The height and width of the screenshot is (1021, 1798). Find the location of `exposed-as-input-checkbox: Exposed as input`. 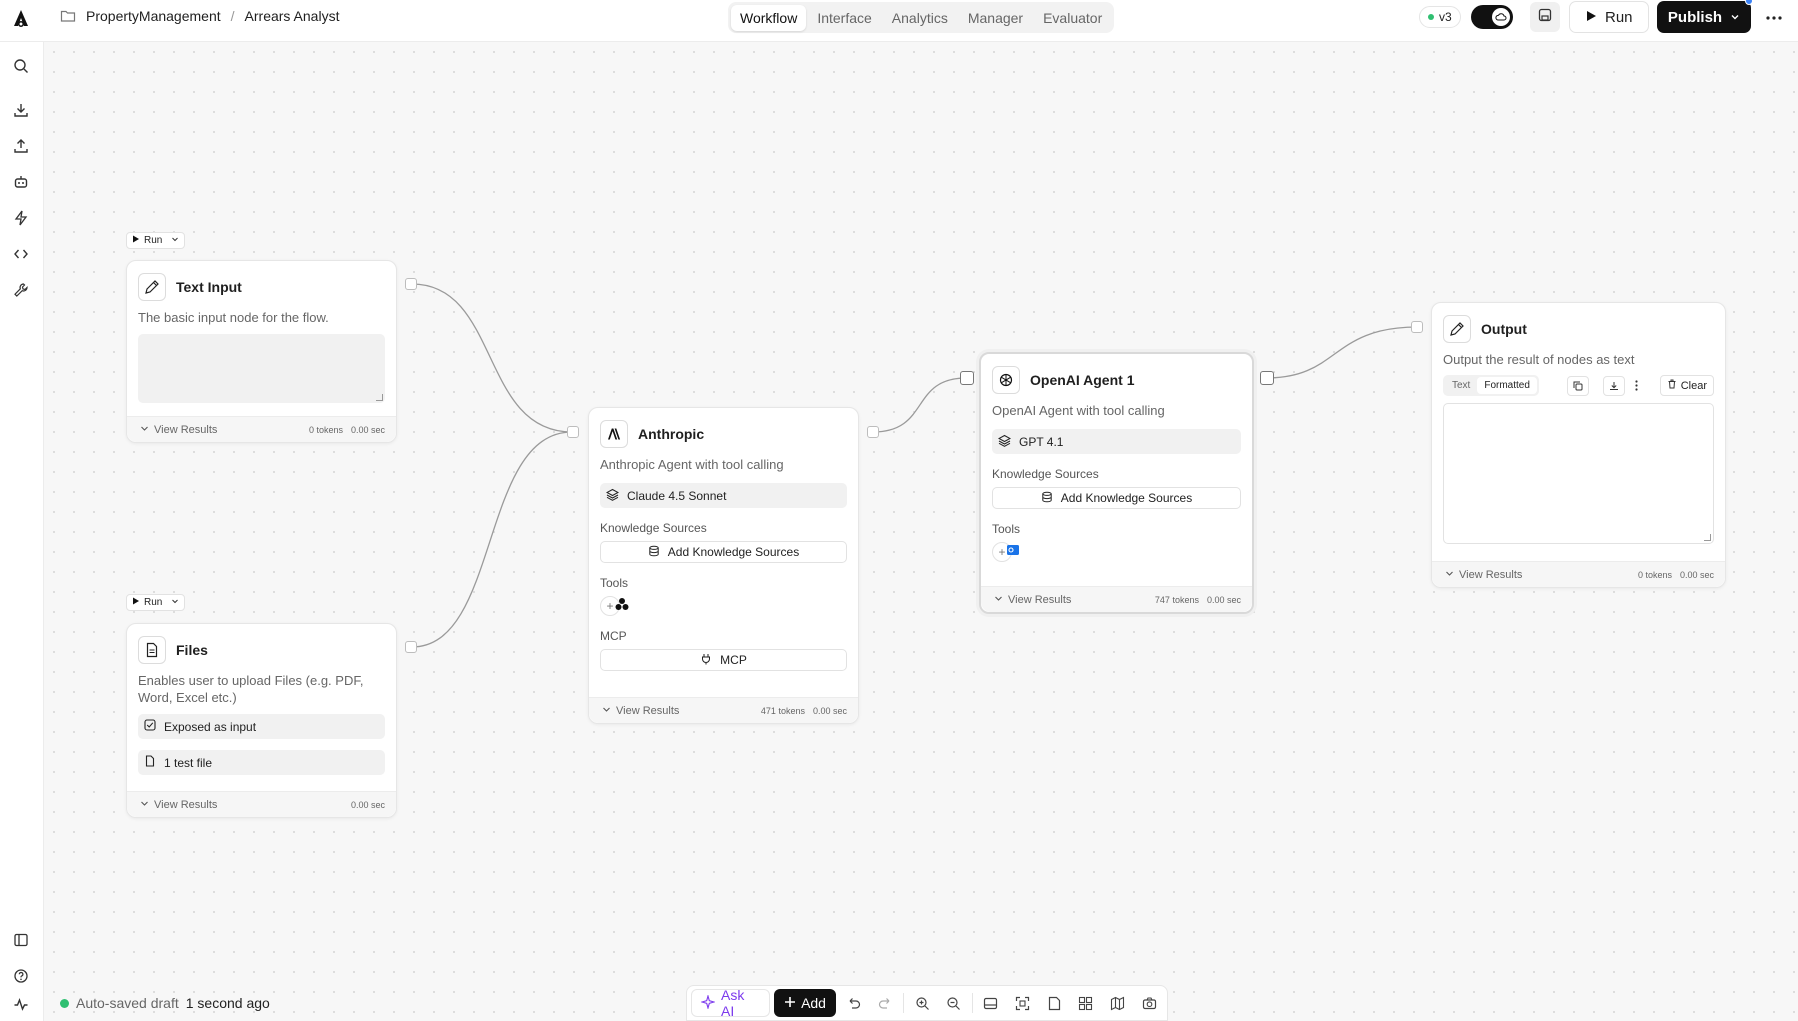

exposed-as-input-checkbox: Exposed as input is located at coordinates (261, 726).